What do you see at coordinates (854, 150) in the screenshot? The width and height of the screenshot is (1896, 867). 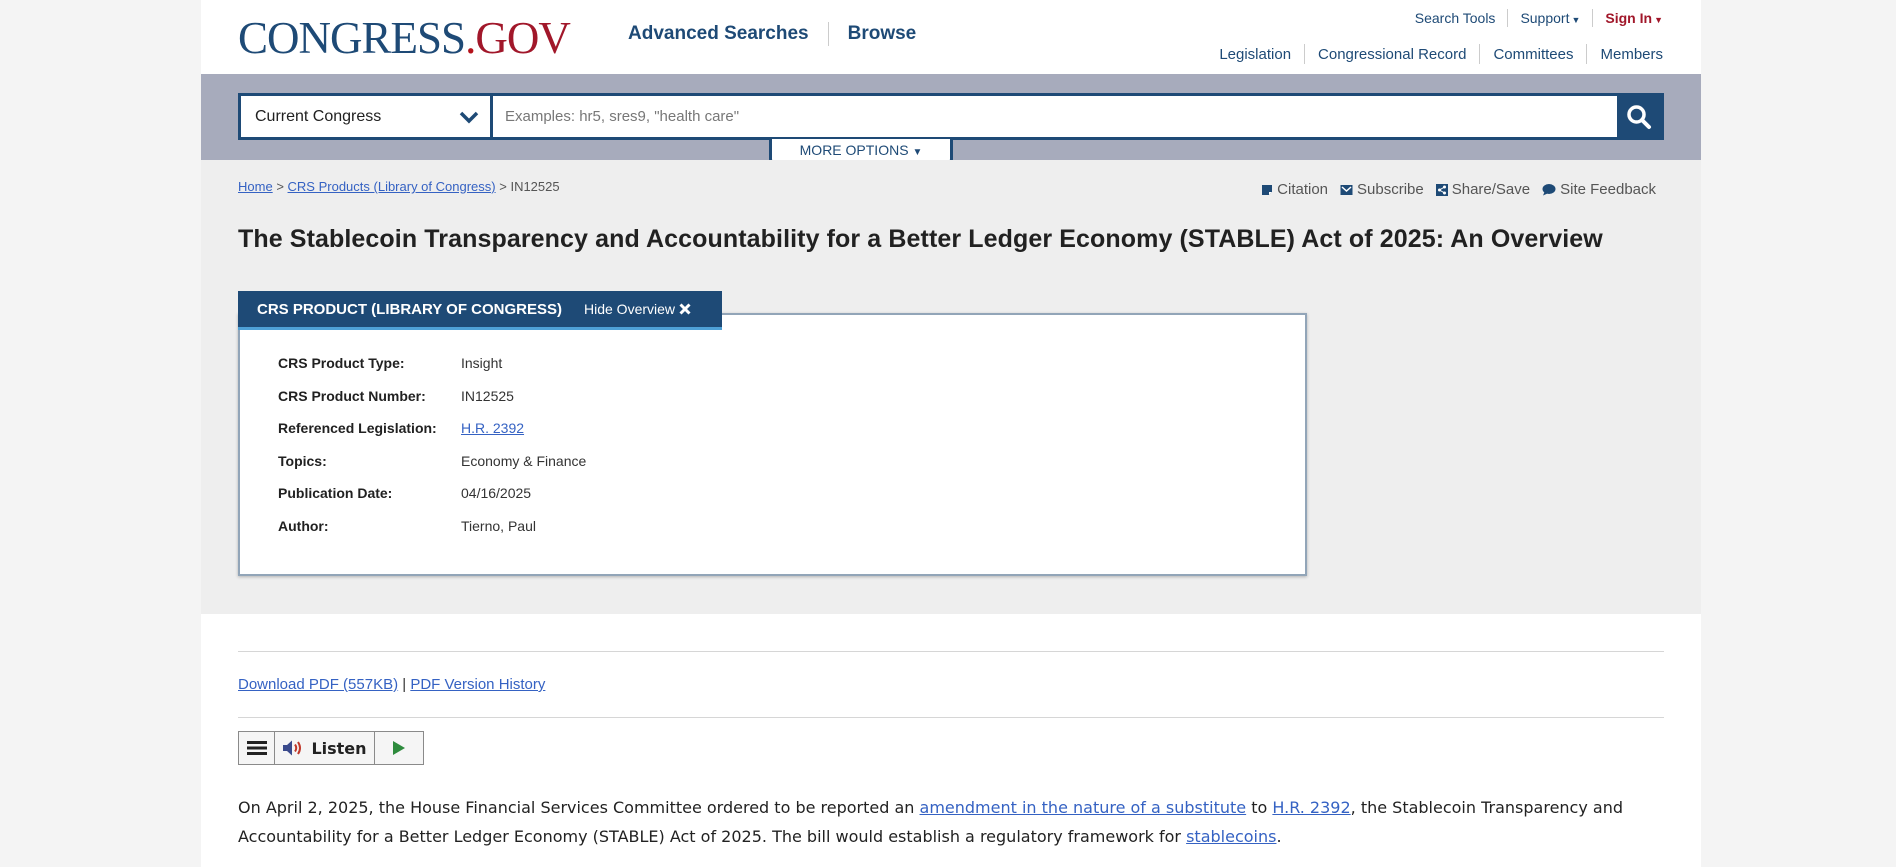 I see `more-options-label: MORE OPTIONS` at bounding box center [854, 150].